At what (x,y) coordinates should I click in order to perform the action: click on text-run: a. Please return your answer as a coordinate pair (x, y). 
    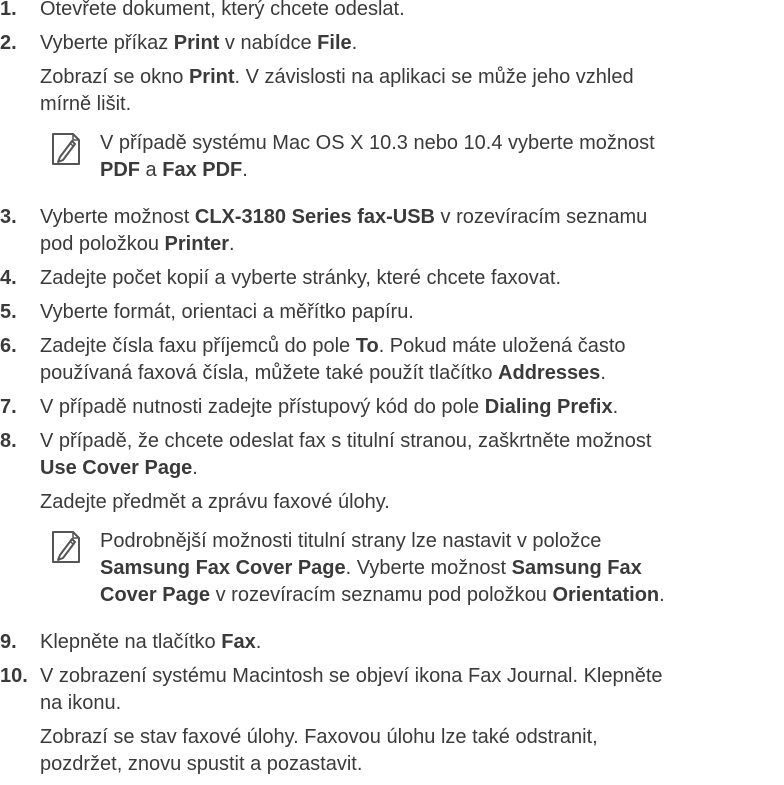
    Looking at the image, I should click on (151, 170).